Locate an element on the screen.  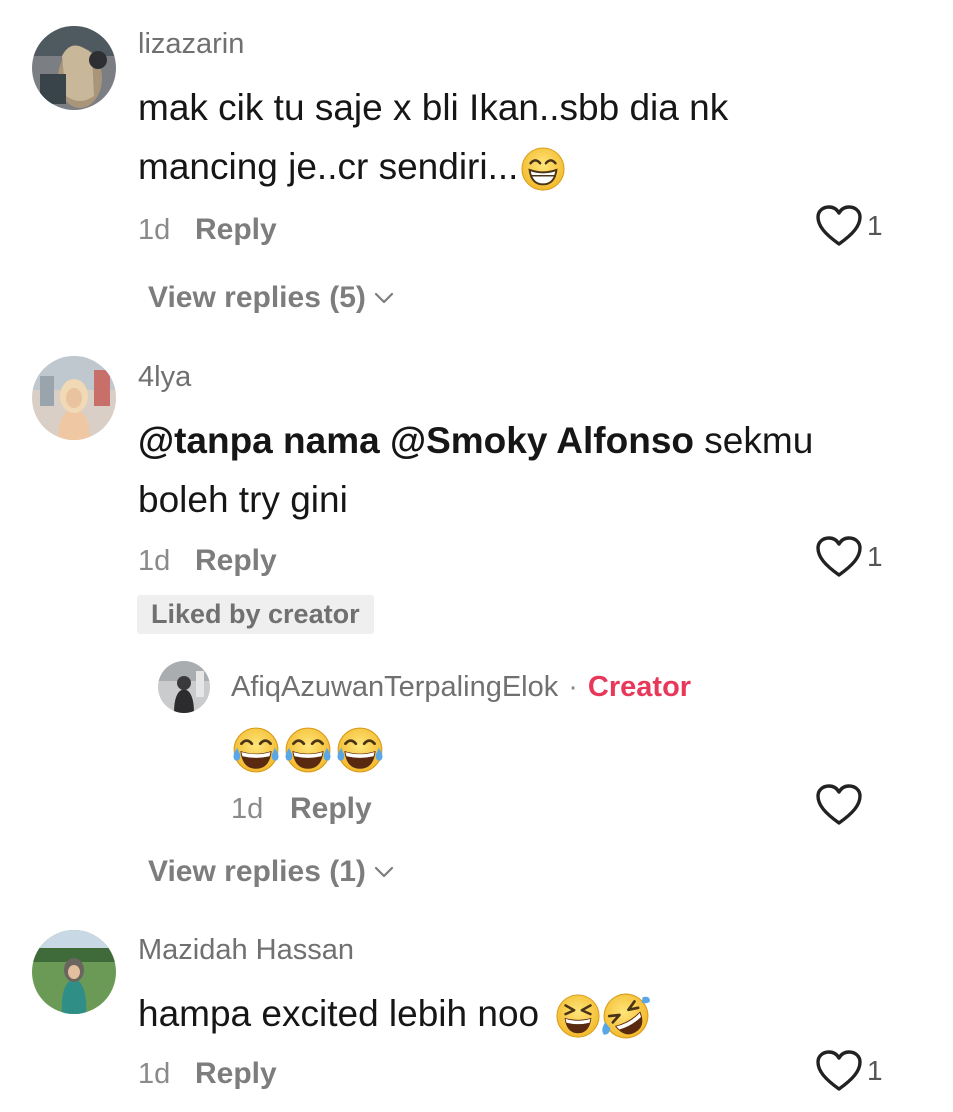
like-button is located at coordinates (839, 805).